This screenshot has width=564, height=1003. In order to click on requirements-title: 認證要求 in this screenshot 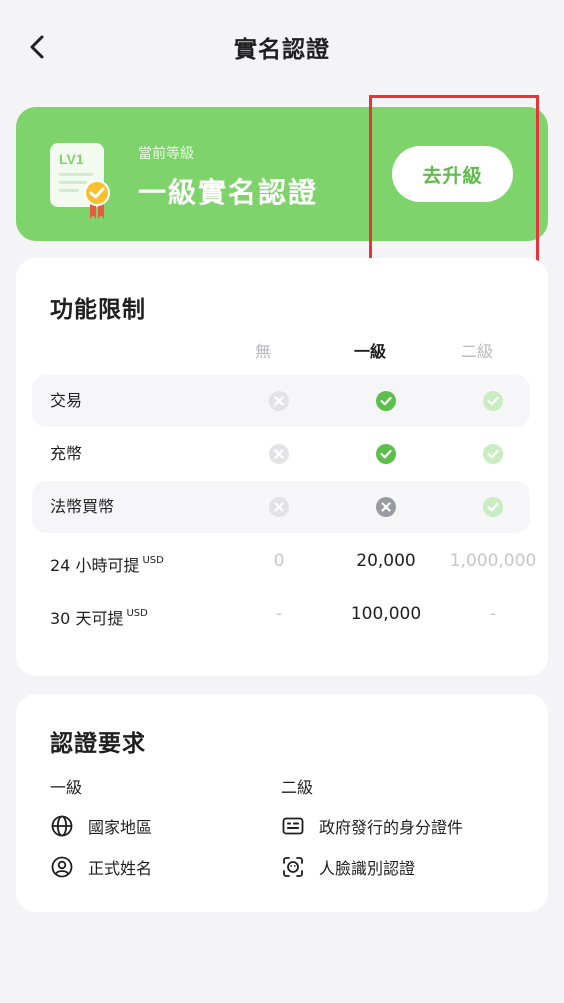, I will do `click(98, 744)`.